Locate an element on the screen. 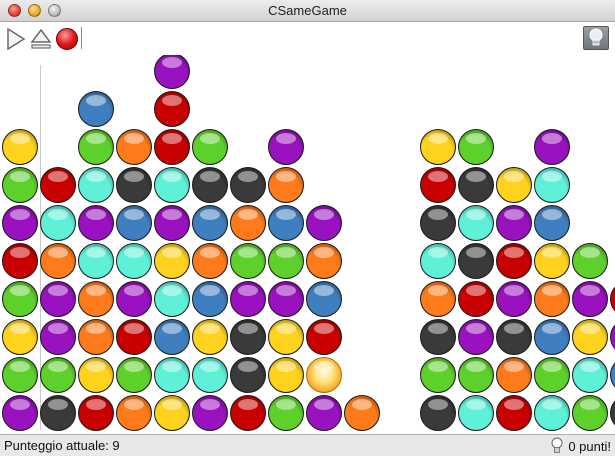 Image resolution: width=615 pixels, height=456 pixels. eject-icon is located at coordinates (41, 39).